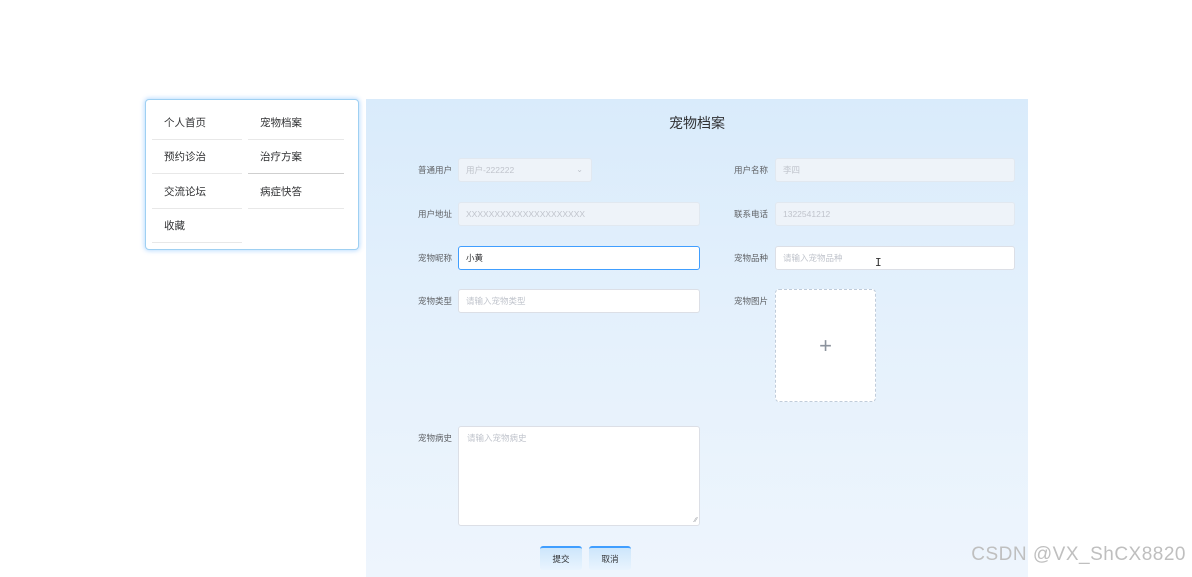  Describe the element at coordinates (197, 157) in the screenshot. I see `menu-item-appointment: 预约诊治` at that location.